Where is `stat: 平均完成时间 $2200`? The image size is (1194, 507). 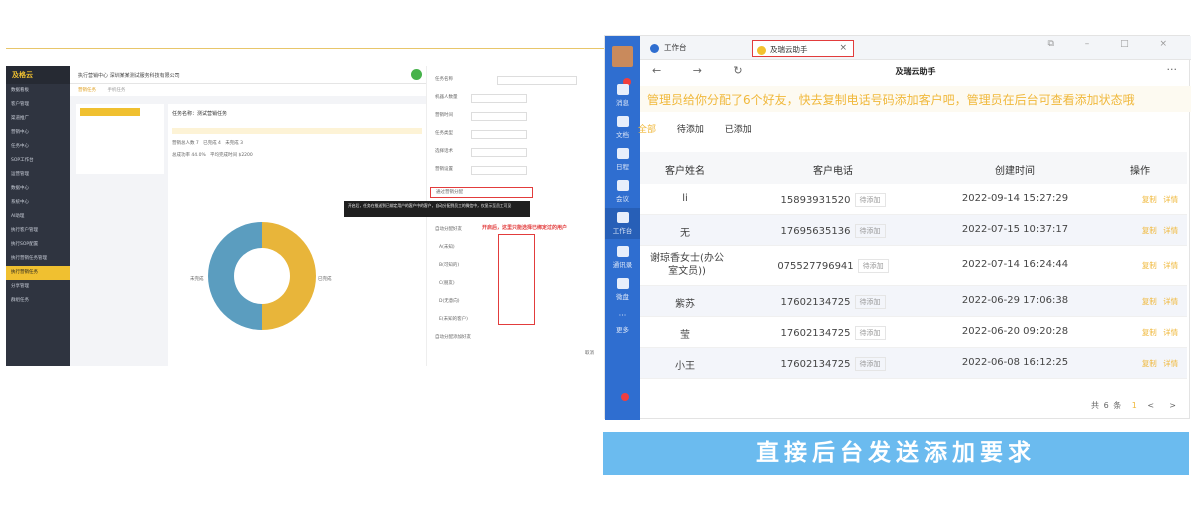
stat: 平均完成时间 $2200 is located at coordinates (231, 155).